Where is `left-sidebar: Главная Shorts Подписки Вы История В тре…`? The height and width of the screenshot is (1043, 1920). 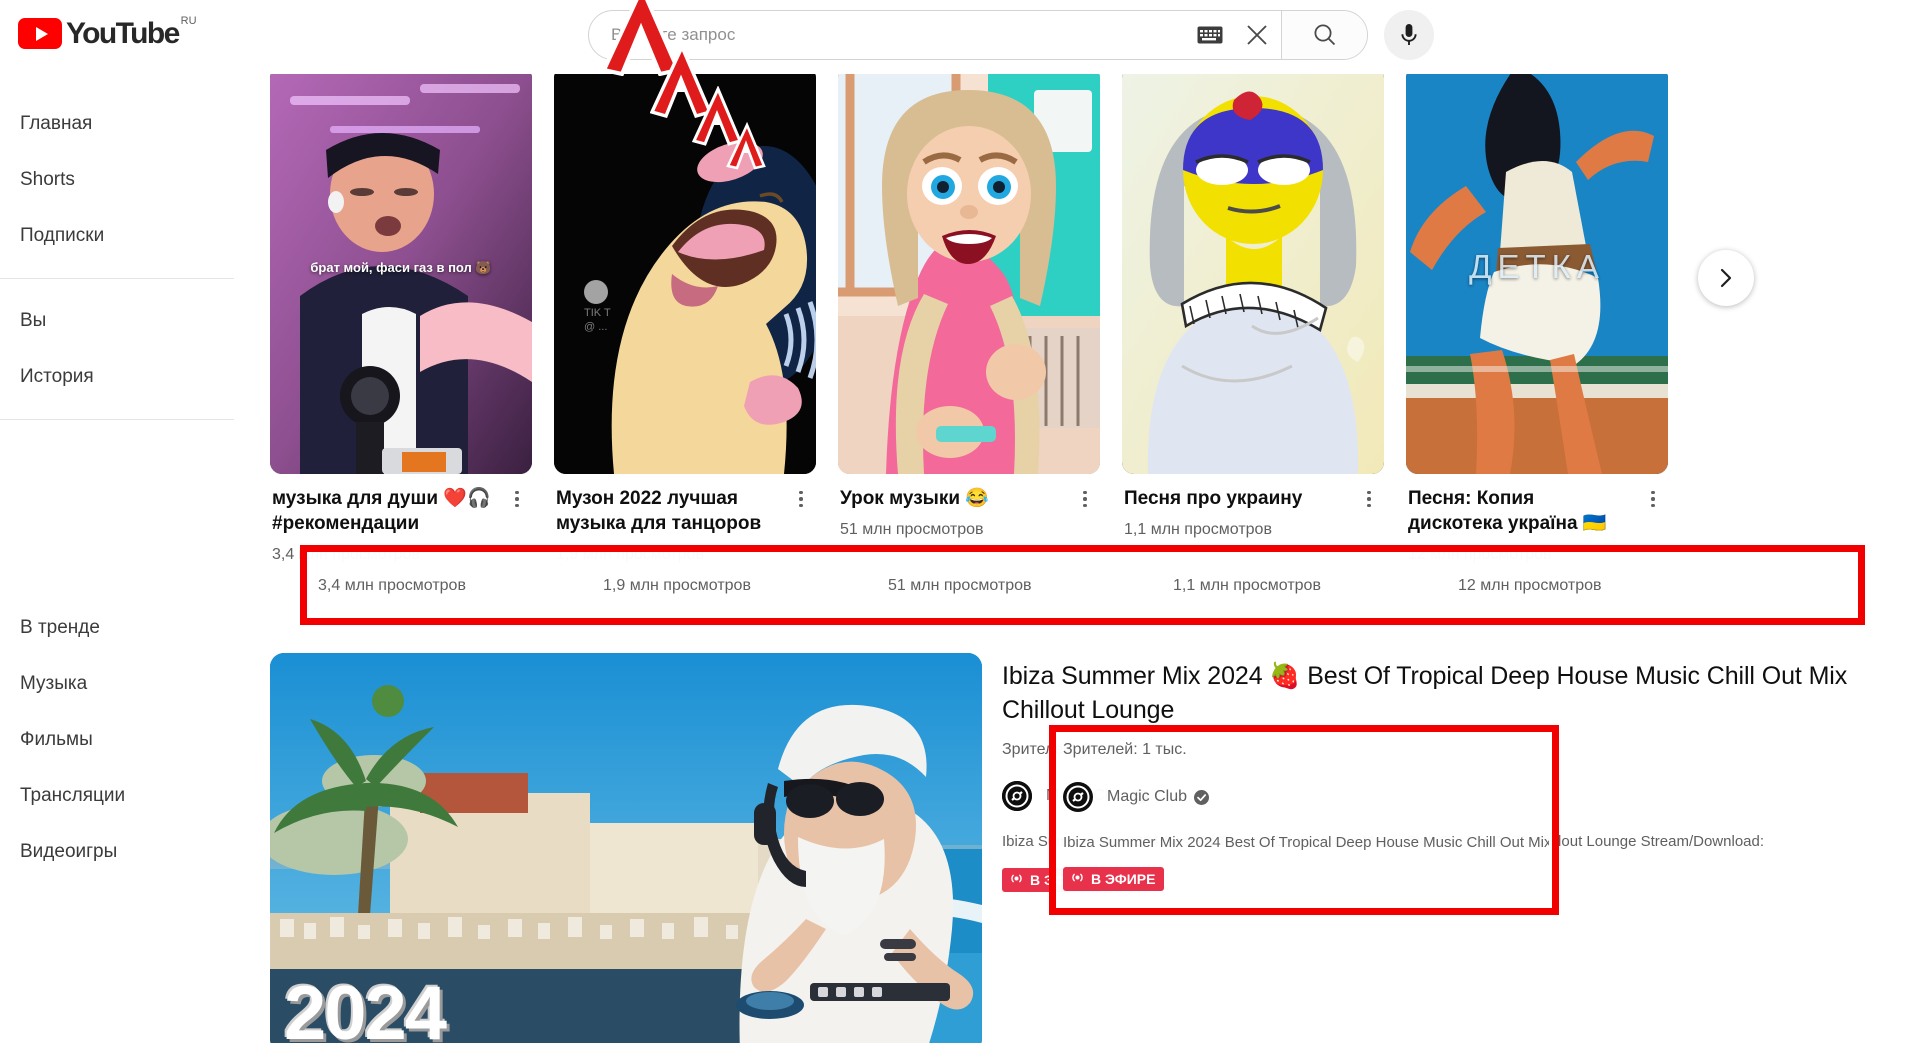
left-sidebar: Главная Shorts Подписки Вы История В тре… is located at coordinates (124, 558).